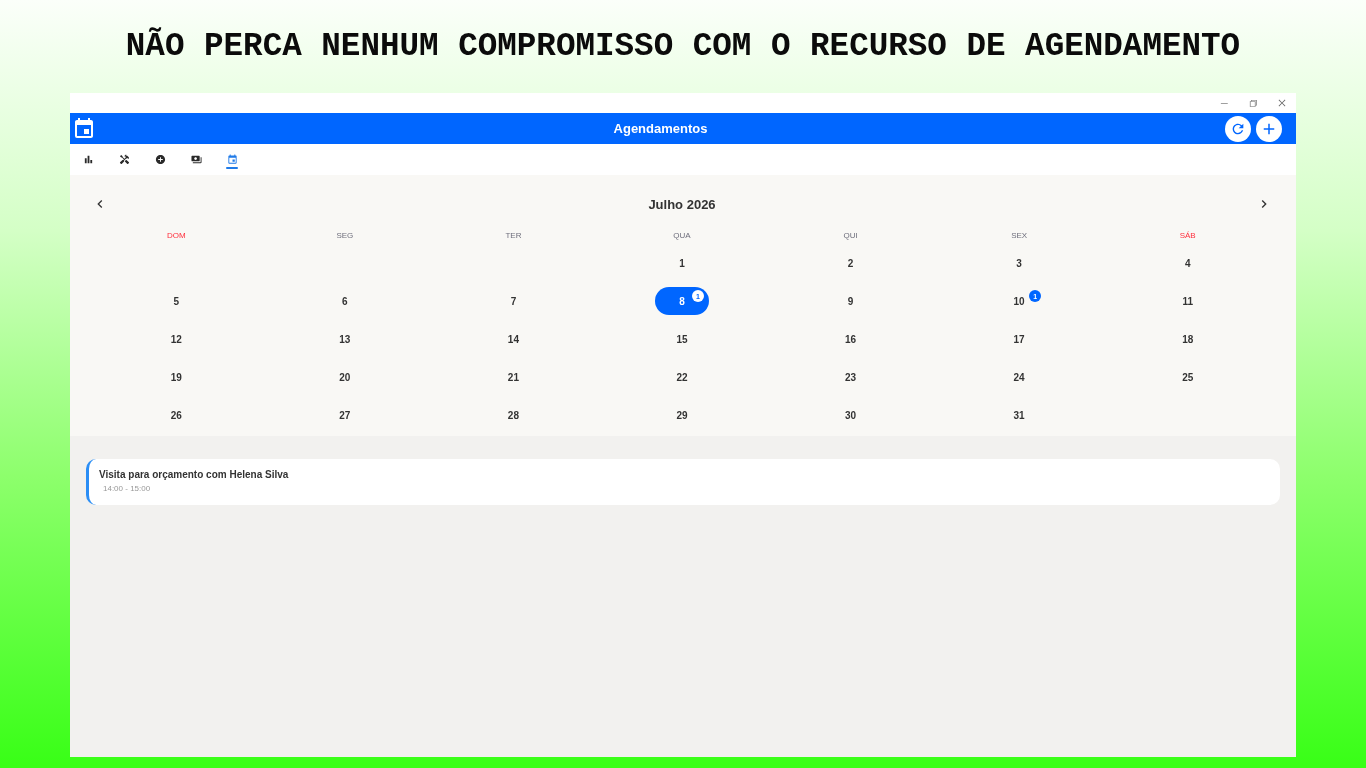 The image size is (1366, 768). I want to click on calendar-day: 12, so click(176, 339).